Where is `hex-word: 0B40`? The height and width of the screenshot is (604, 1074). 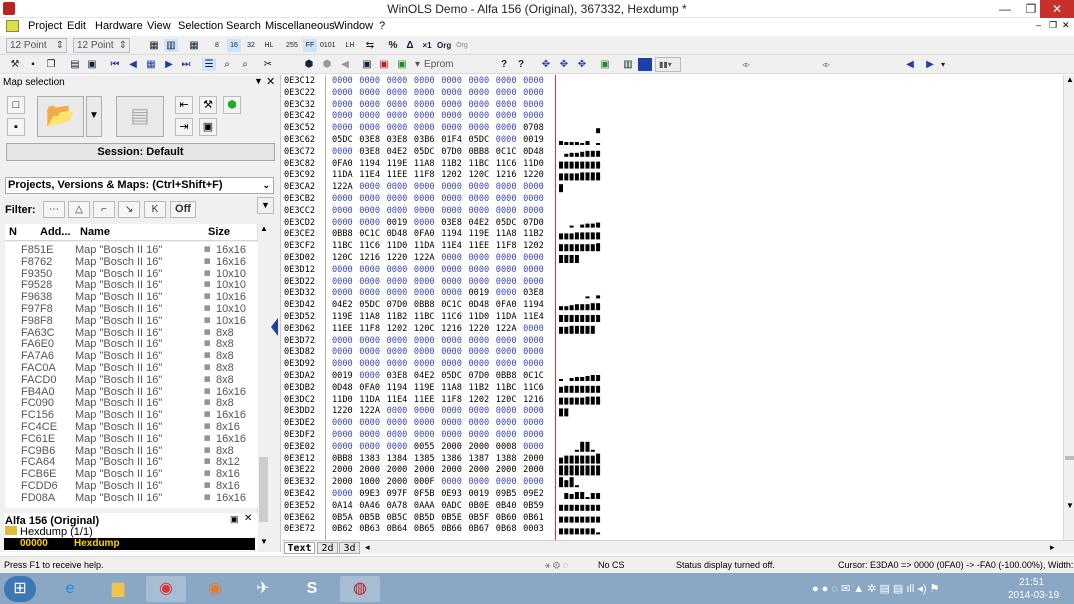
hex-word: 0B40 is located at coordinates (506, 506).